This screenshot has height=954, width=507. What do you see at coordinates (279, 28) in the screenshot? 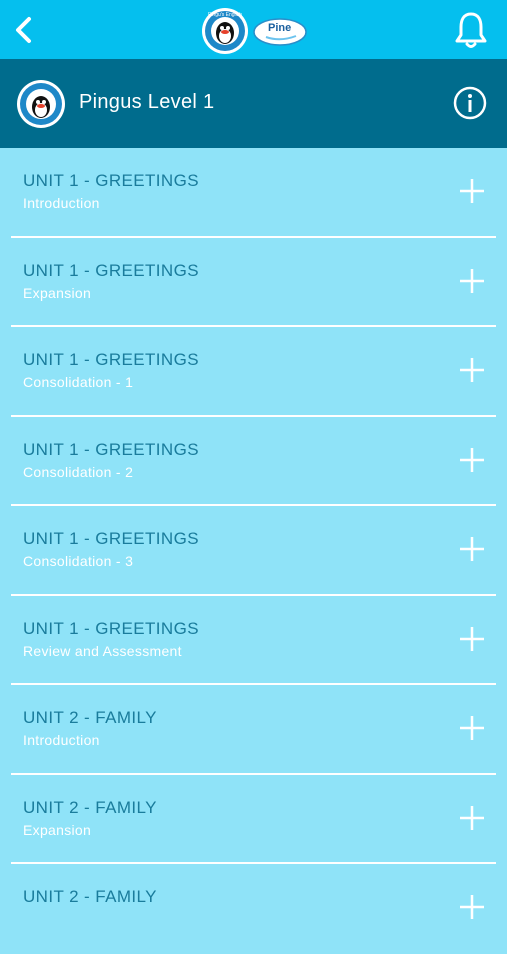
I see `logo-text-secondary: Pine` at bounding box center [279, 28].